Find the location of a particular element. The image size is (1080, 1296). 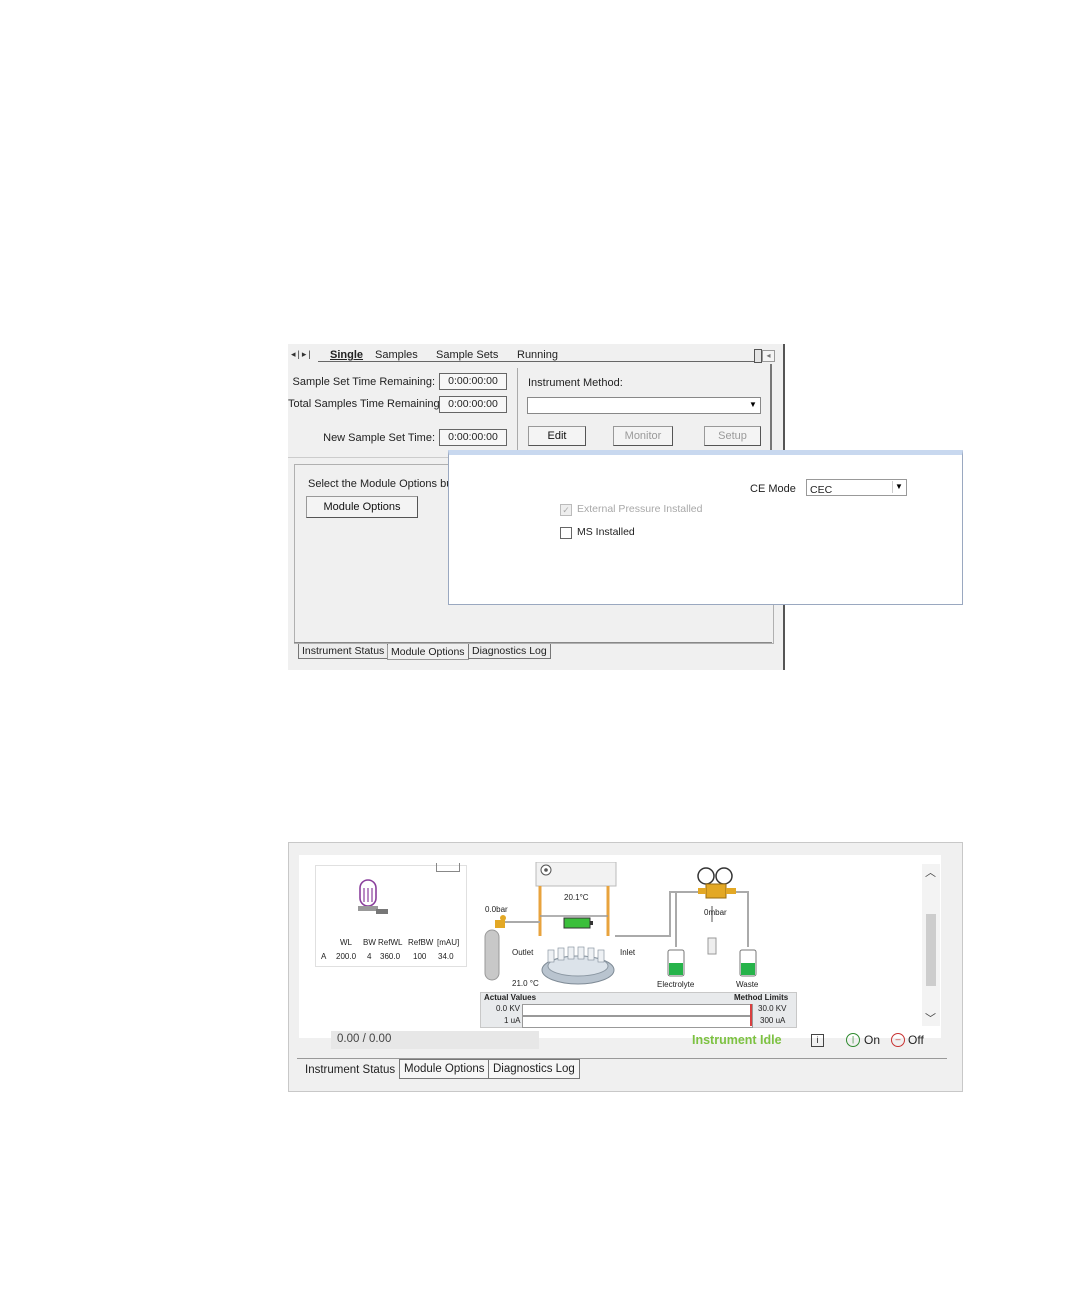

inlet-label: Inlet is located at coordinates (628, 952).